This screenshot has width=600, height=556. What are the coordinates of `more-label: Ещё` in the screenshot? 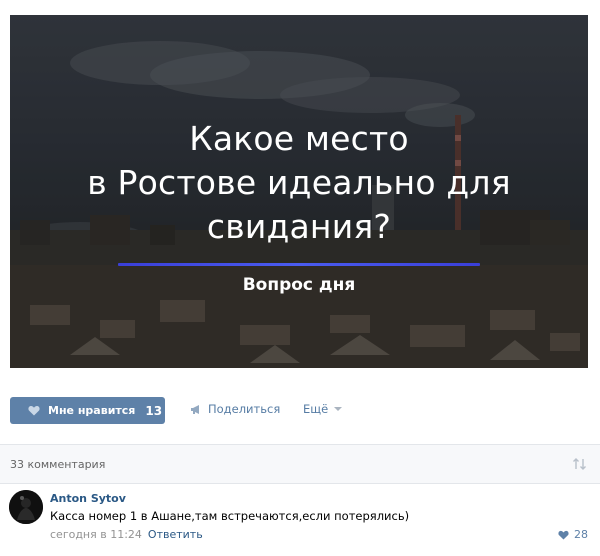 It's located at (316, 409).